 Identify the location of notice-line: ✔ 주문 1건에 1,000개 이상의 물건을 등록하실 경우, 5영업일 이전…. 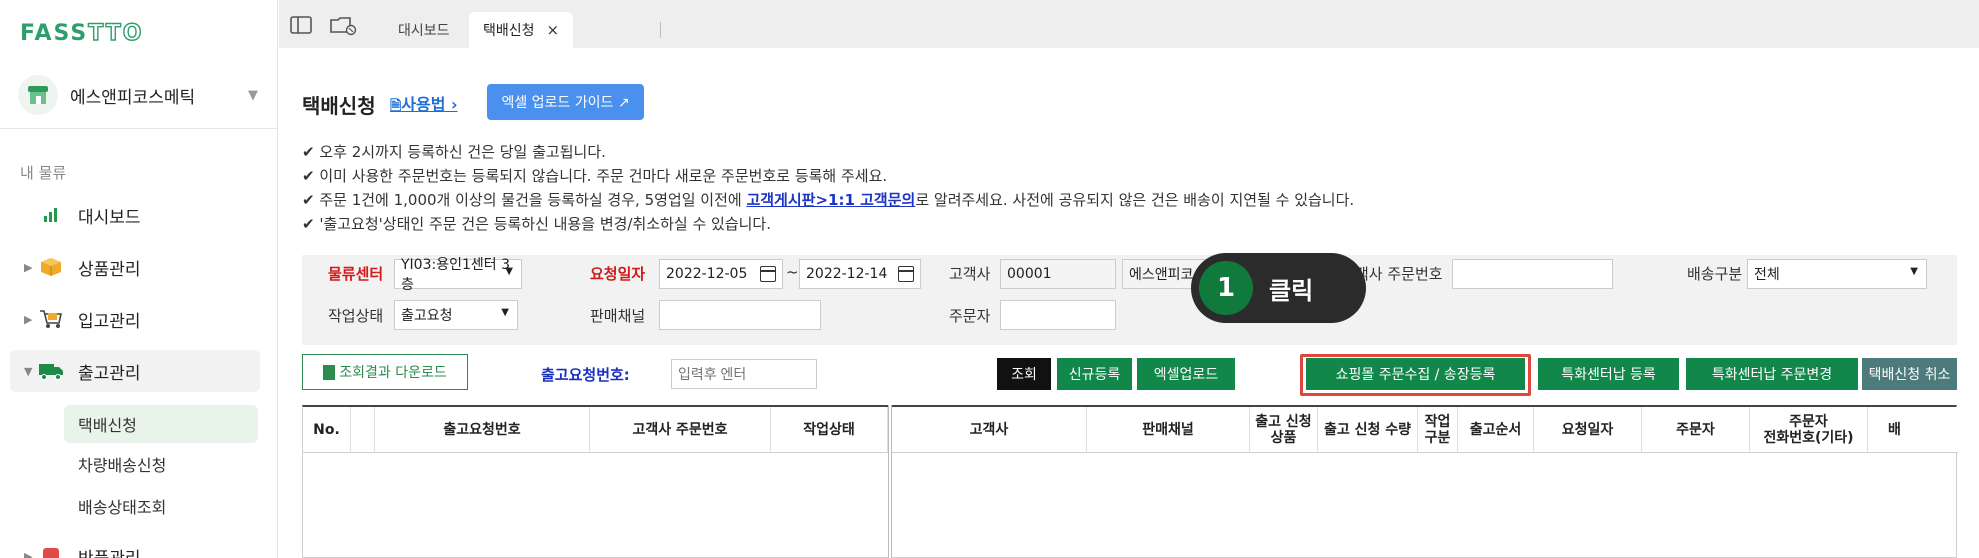
(828, 200).